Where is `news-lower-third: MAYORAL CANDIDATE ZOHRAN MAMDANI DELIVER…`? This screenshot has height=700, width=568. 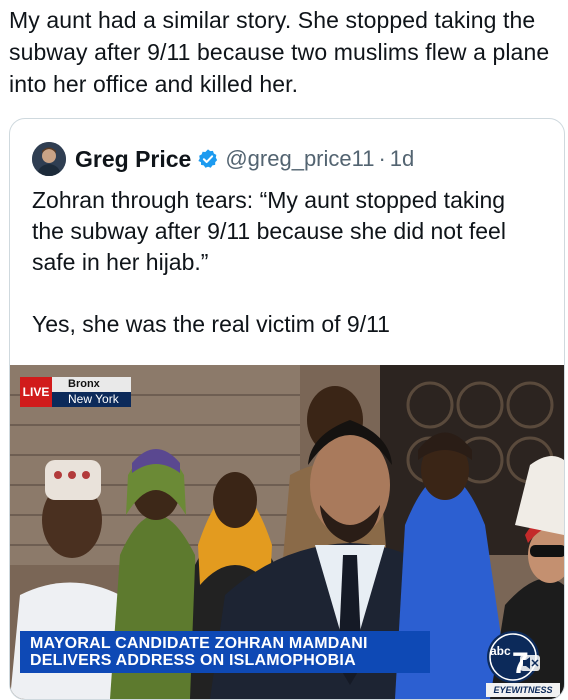 news-lower-third: MAYORAL CANDIDATE ZOHRAN MAMDANI DELIVER… is located at coordinates (225, 652).